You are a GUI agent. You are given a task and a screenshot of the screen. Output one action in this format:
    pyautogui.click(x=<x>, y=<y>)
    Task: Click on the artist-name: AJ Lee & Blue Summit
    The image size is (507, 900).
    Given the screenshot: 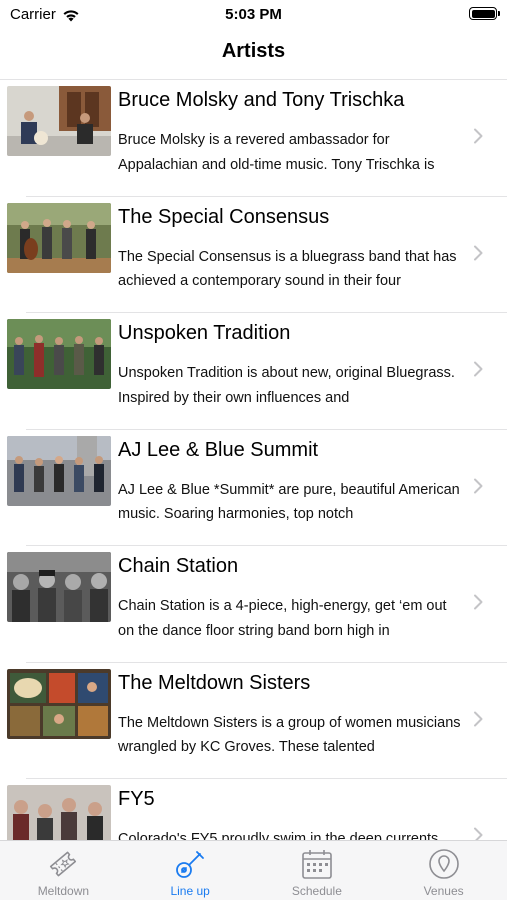 What is the action you would take?
    pyautogui.click(x=218, y=449)
    